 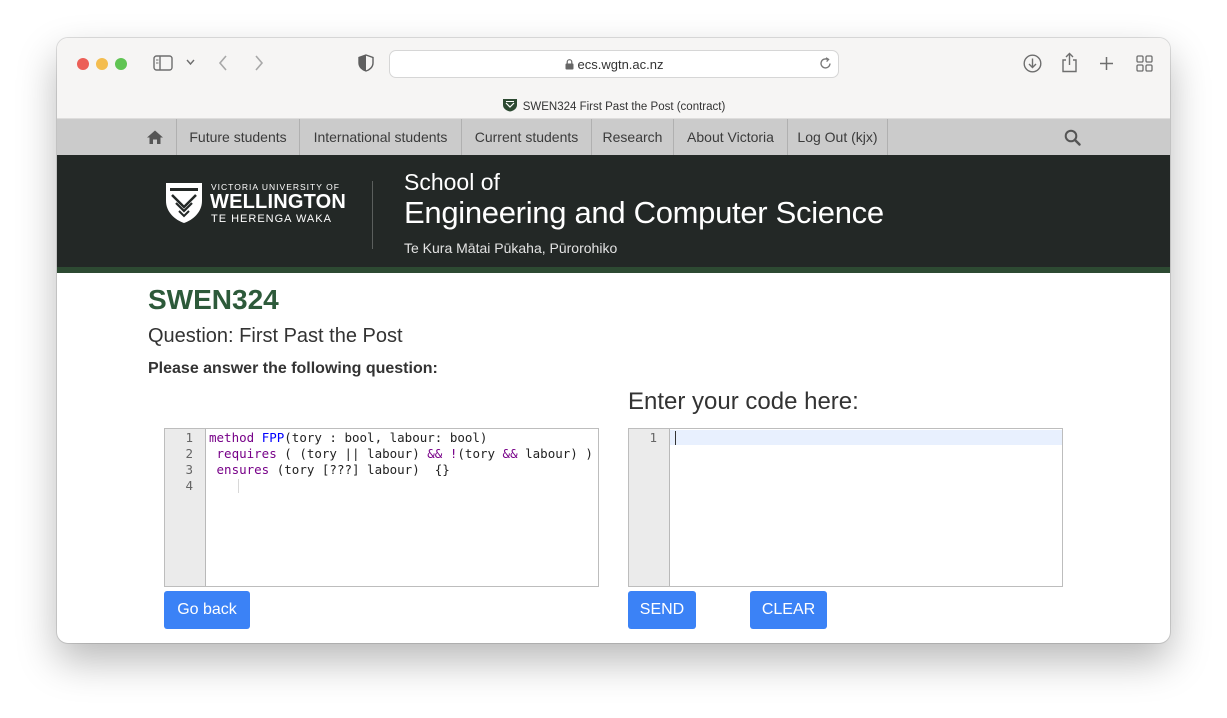 I want to click on site-favicon-icon, so click(x=510, y=106).